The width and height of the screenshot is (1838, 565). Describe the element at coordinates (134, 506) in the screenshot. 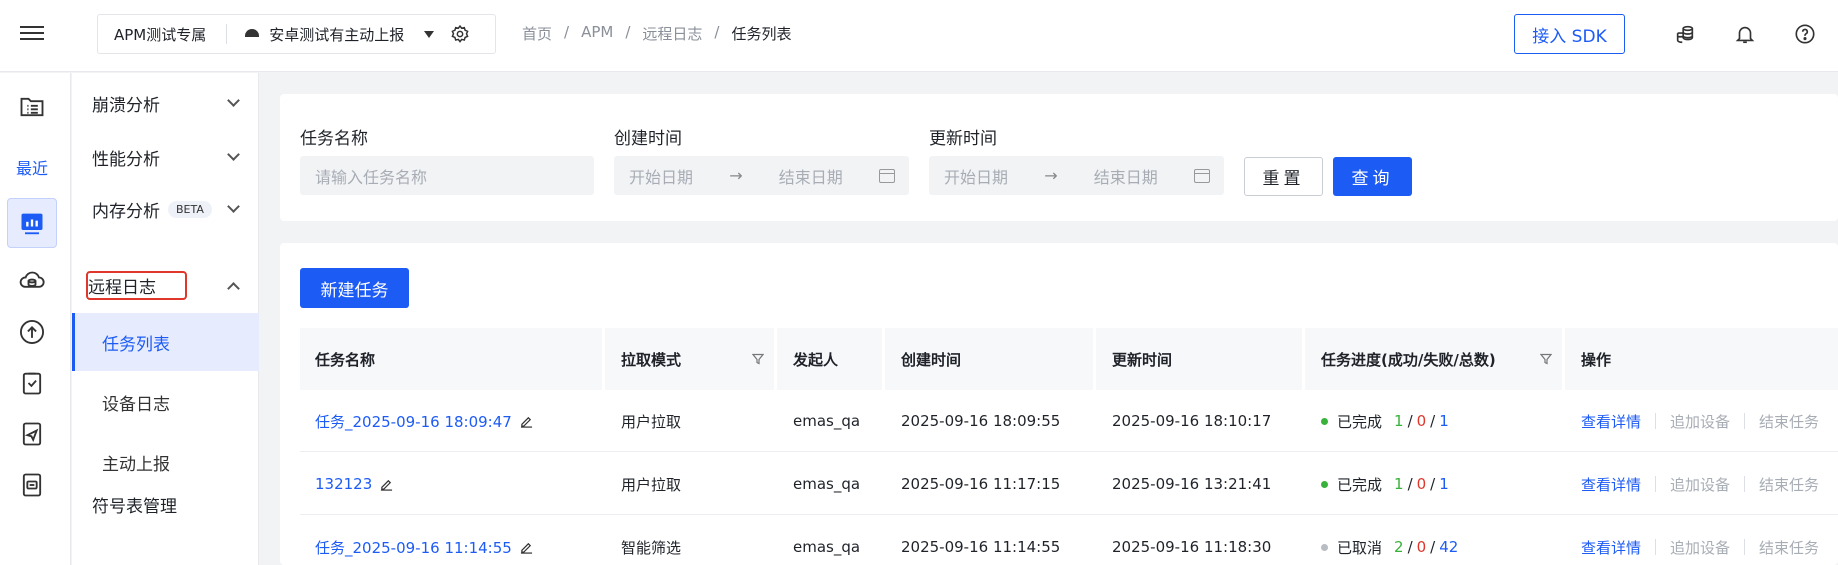

I see `nav-group-label: 符号表管理` at that location.